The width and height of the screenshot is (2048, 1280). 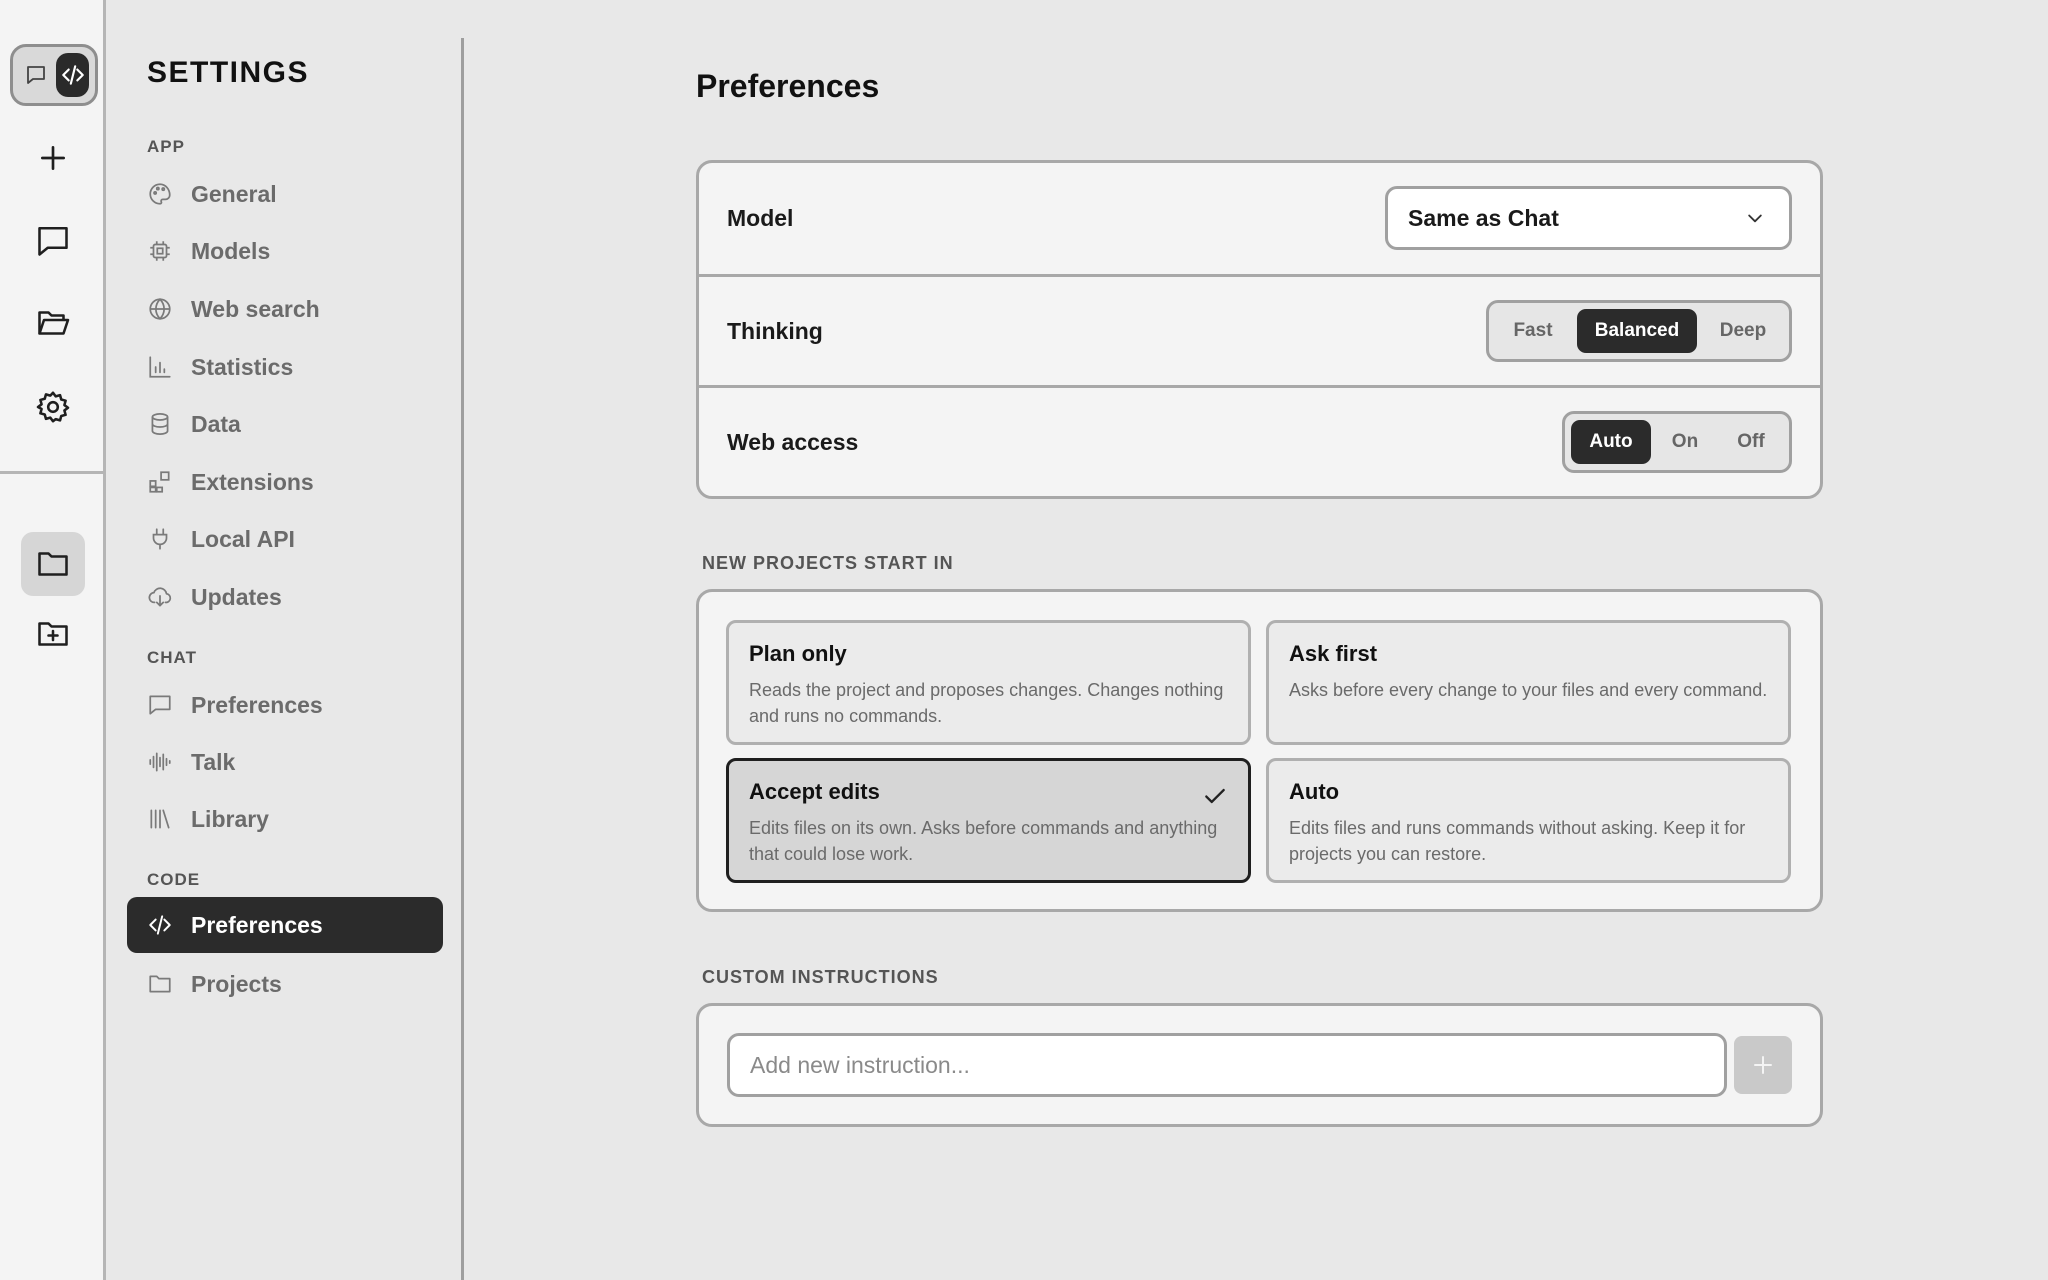 I want to click on chevron-down-icon, so click(x=1755, y=218).